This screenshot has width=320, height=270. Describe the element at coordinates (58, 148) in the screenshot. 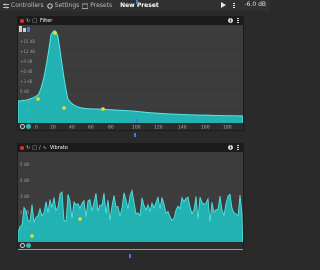

I see `vibrato-title: Vibrato` at that location.